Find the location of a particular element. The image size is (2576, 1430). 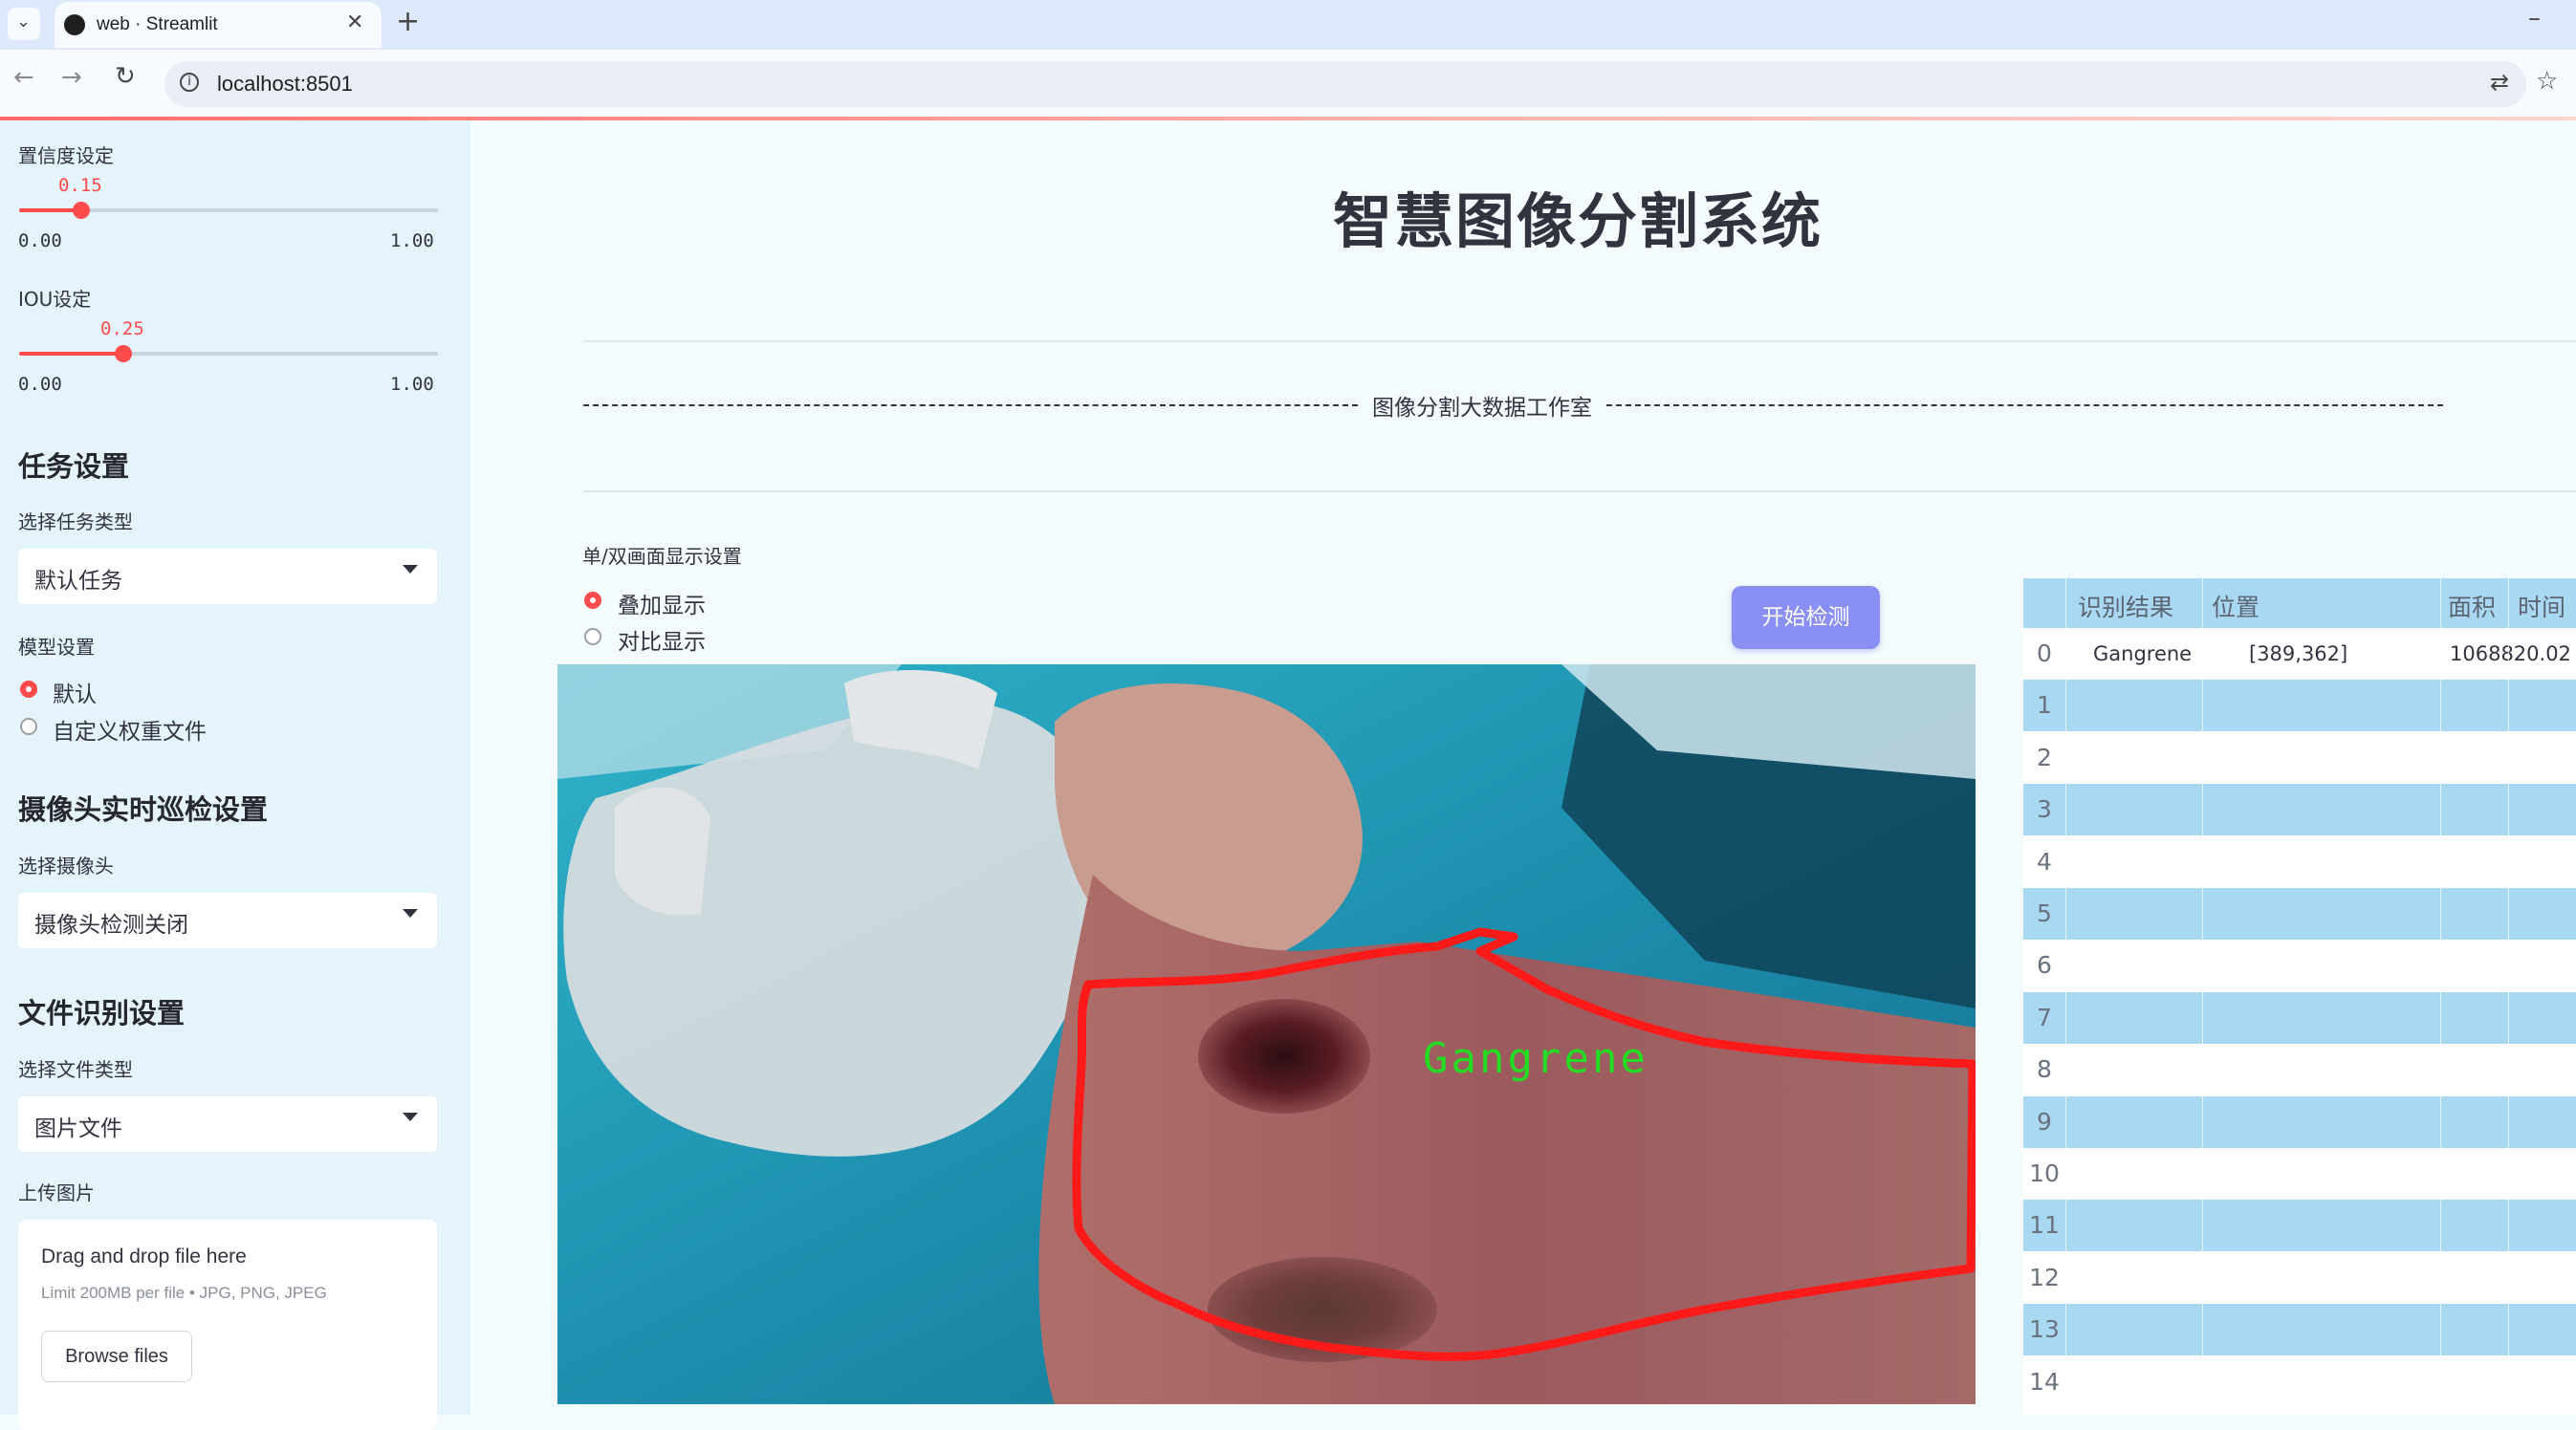

table-row: 10 is located at coordinates (2299, 1174).